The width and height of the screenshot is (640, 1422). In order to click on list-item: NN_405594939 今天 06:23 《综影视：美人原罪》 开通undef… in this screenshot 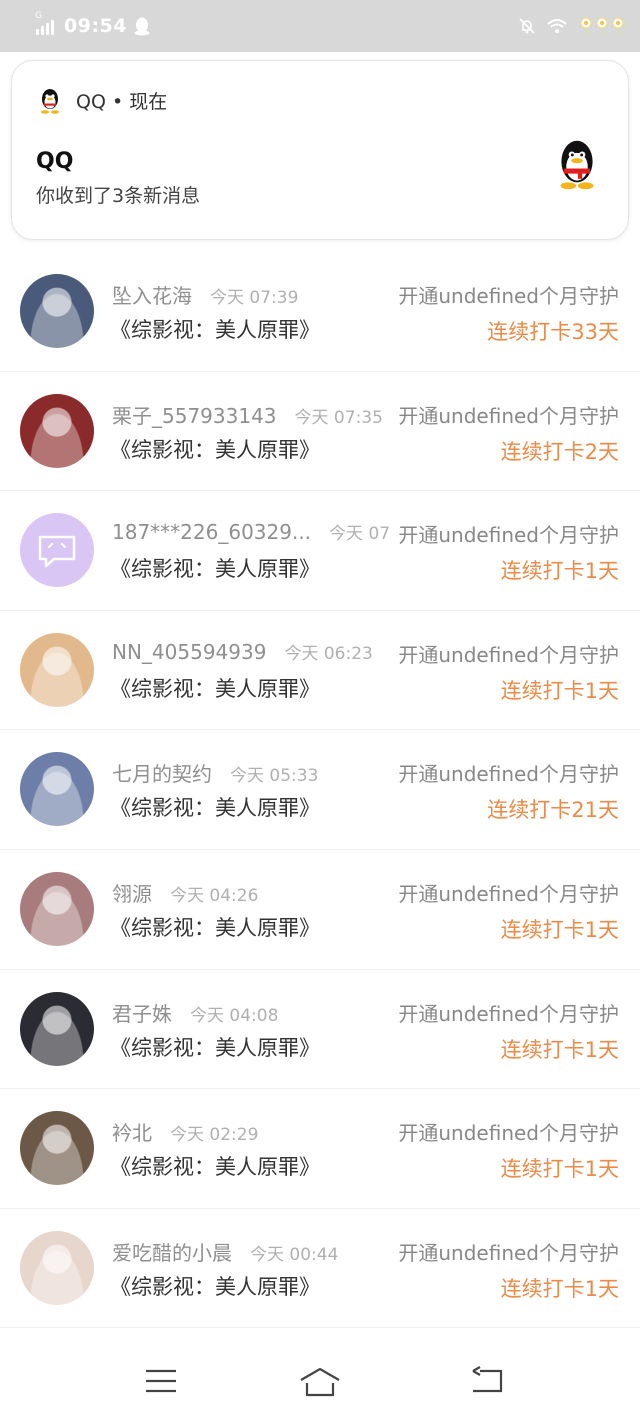, I will do `click(320, 671)`.